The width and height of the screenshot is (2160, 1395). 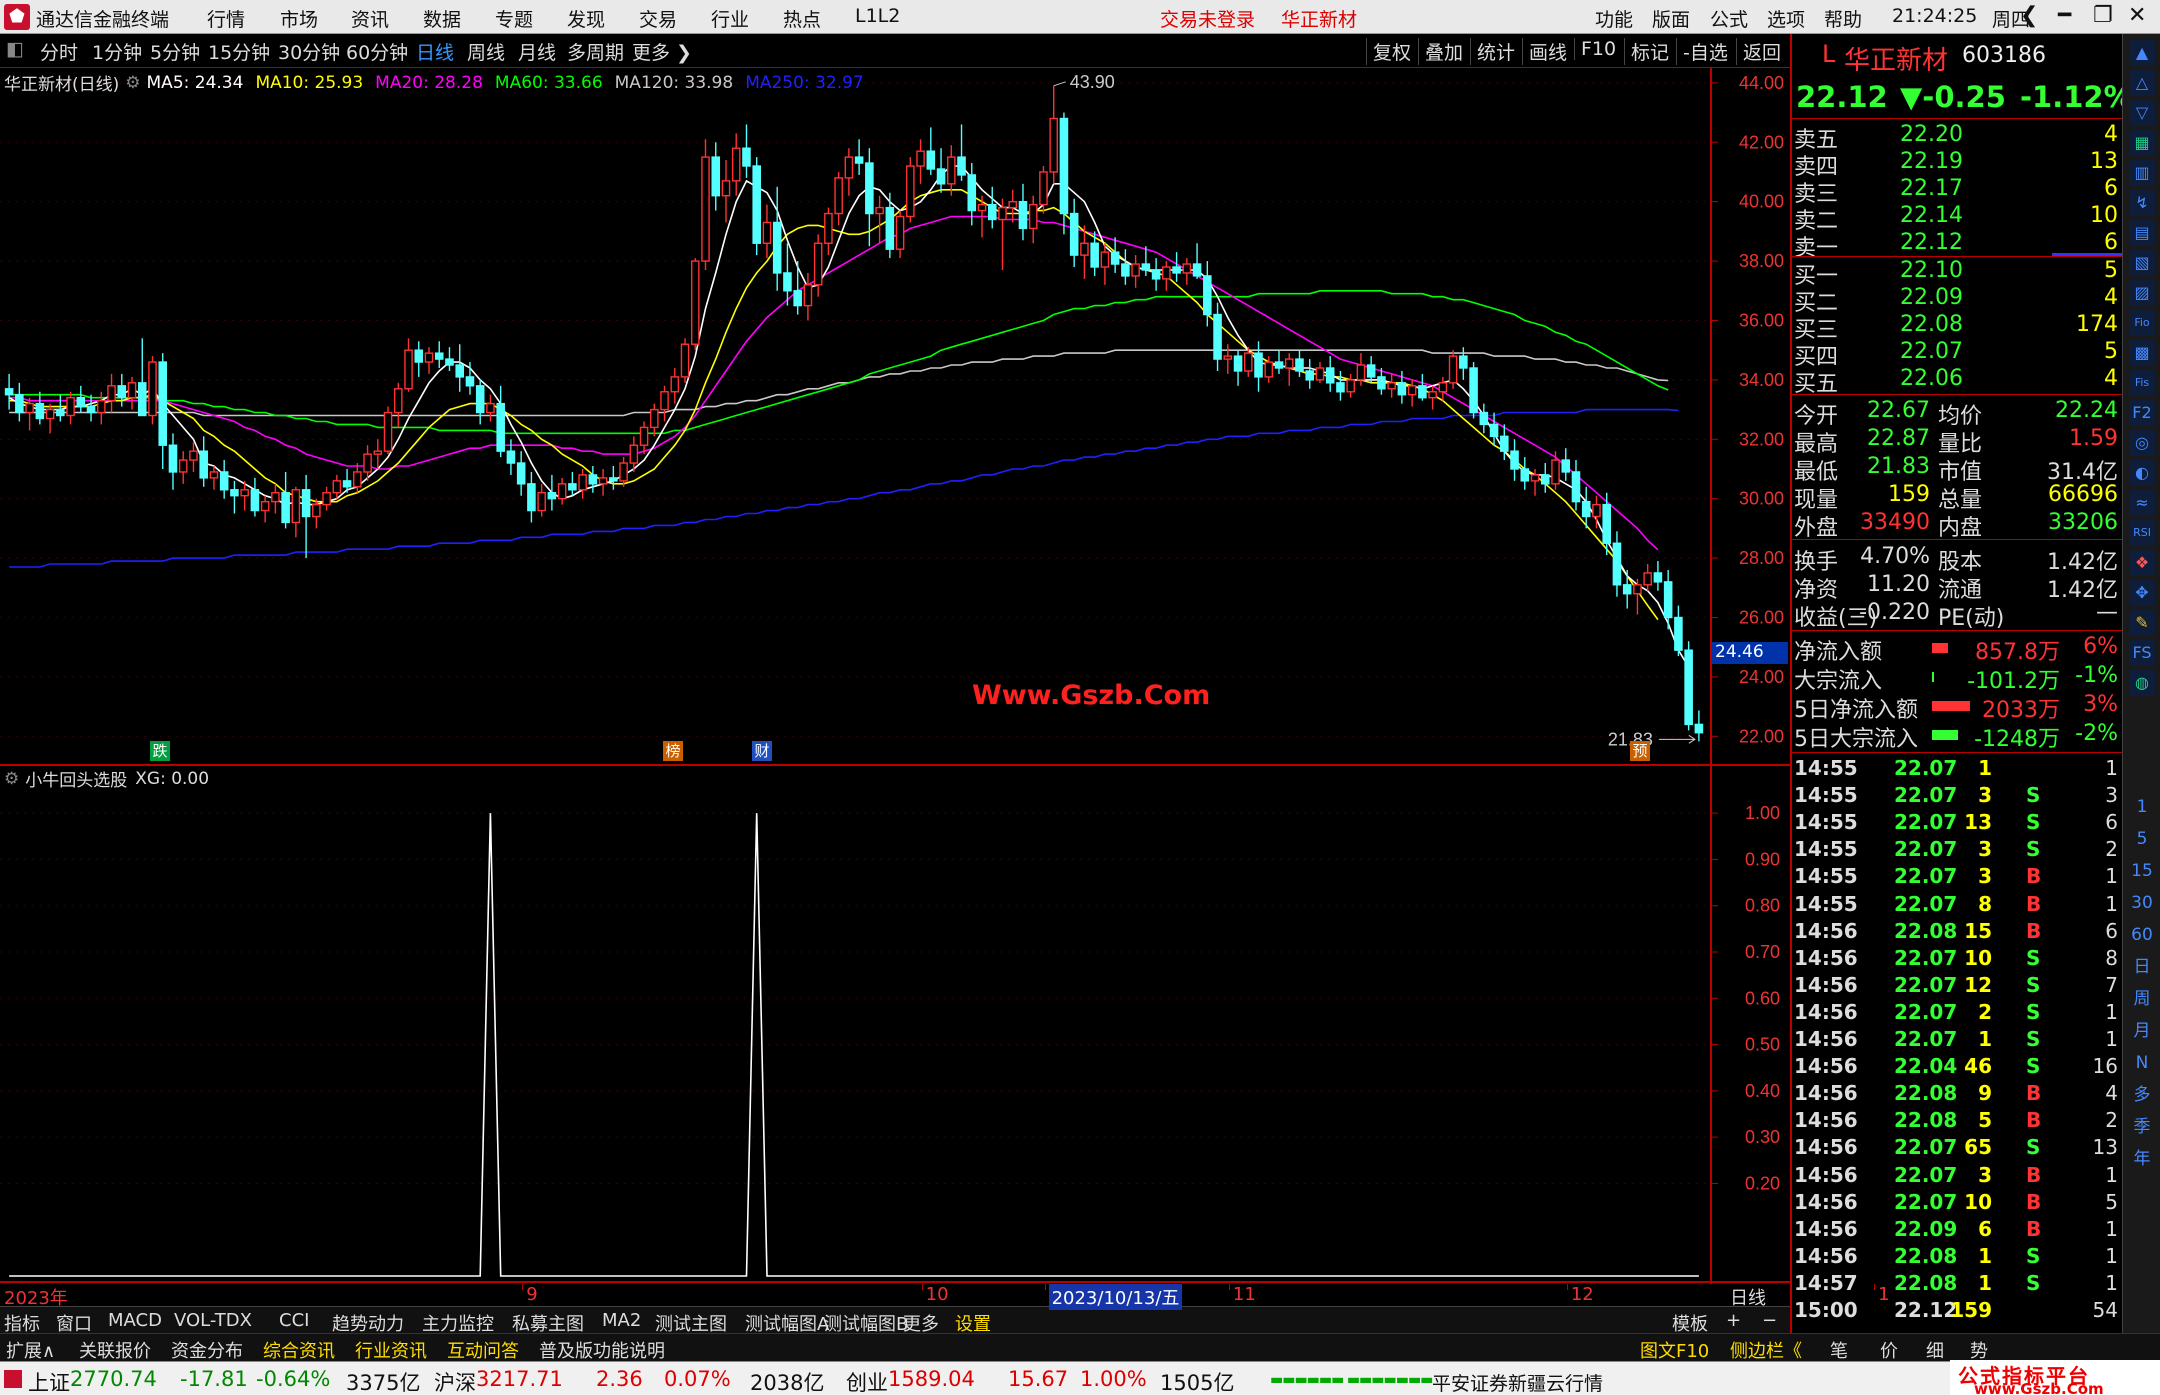 What do you see at coordinates (1729, 18) in the screenshot?
I see `menu-item-gongshi: 公式` at bounding box center [1729, 18].